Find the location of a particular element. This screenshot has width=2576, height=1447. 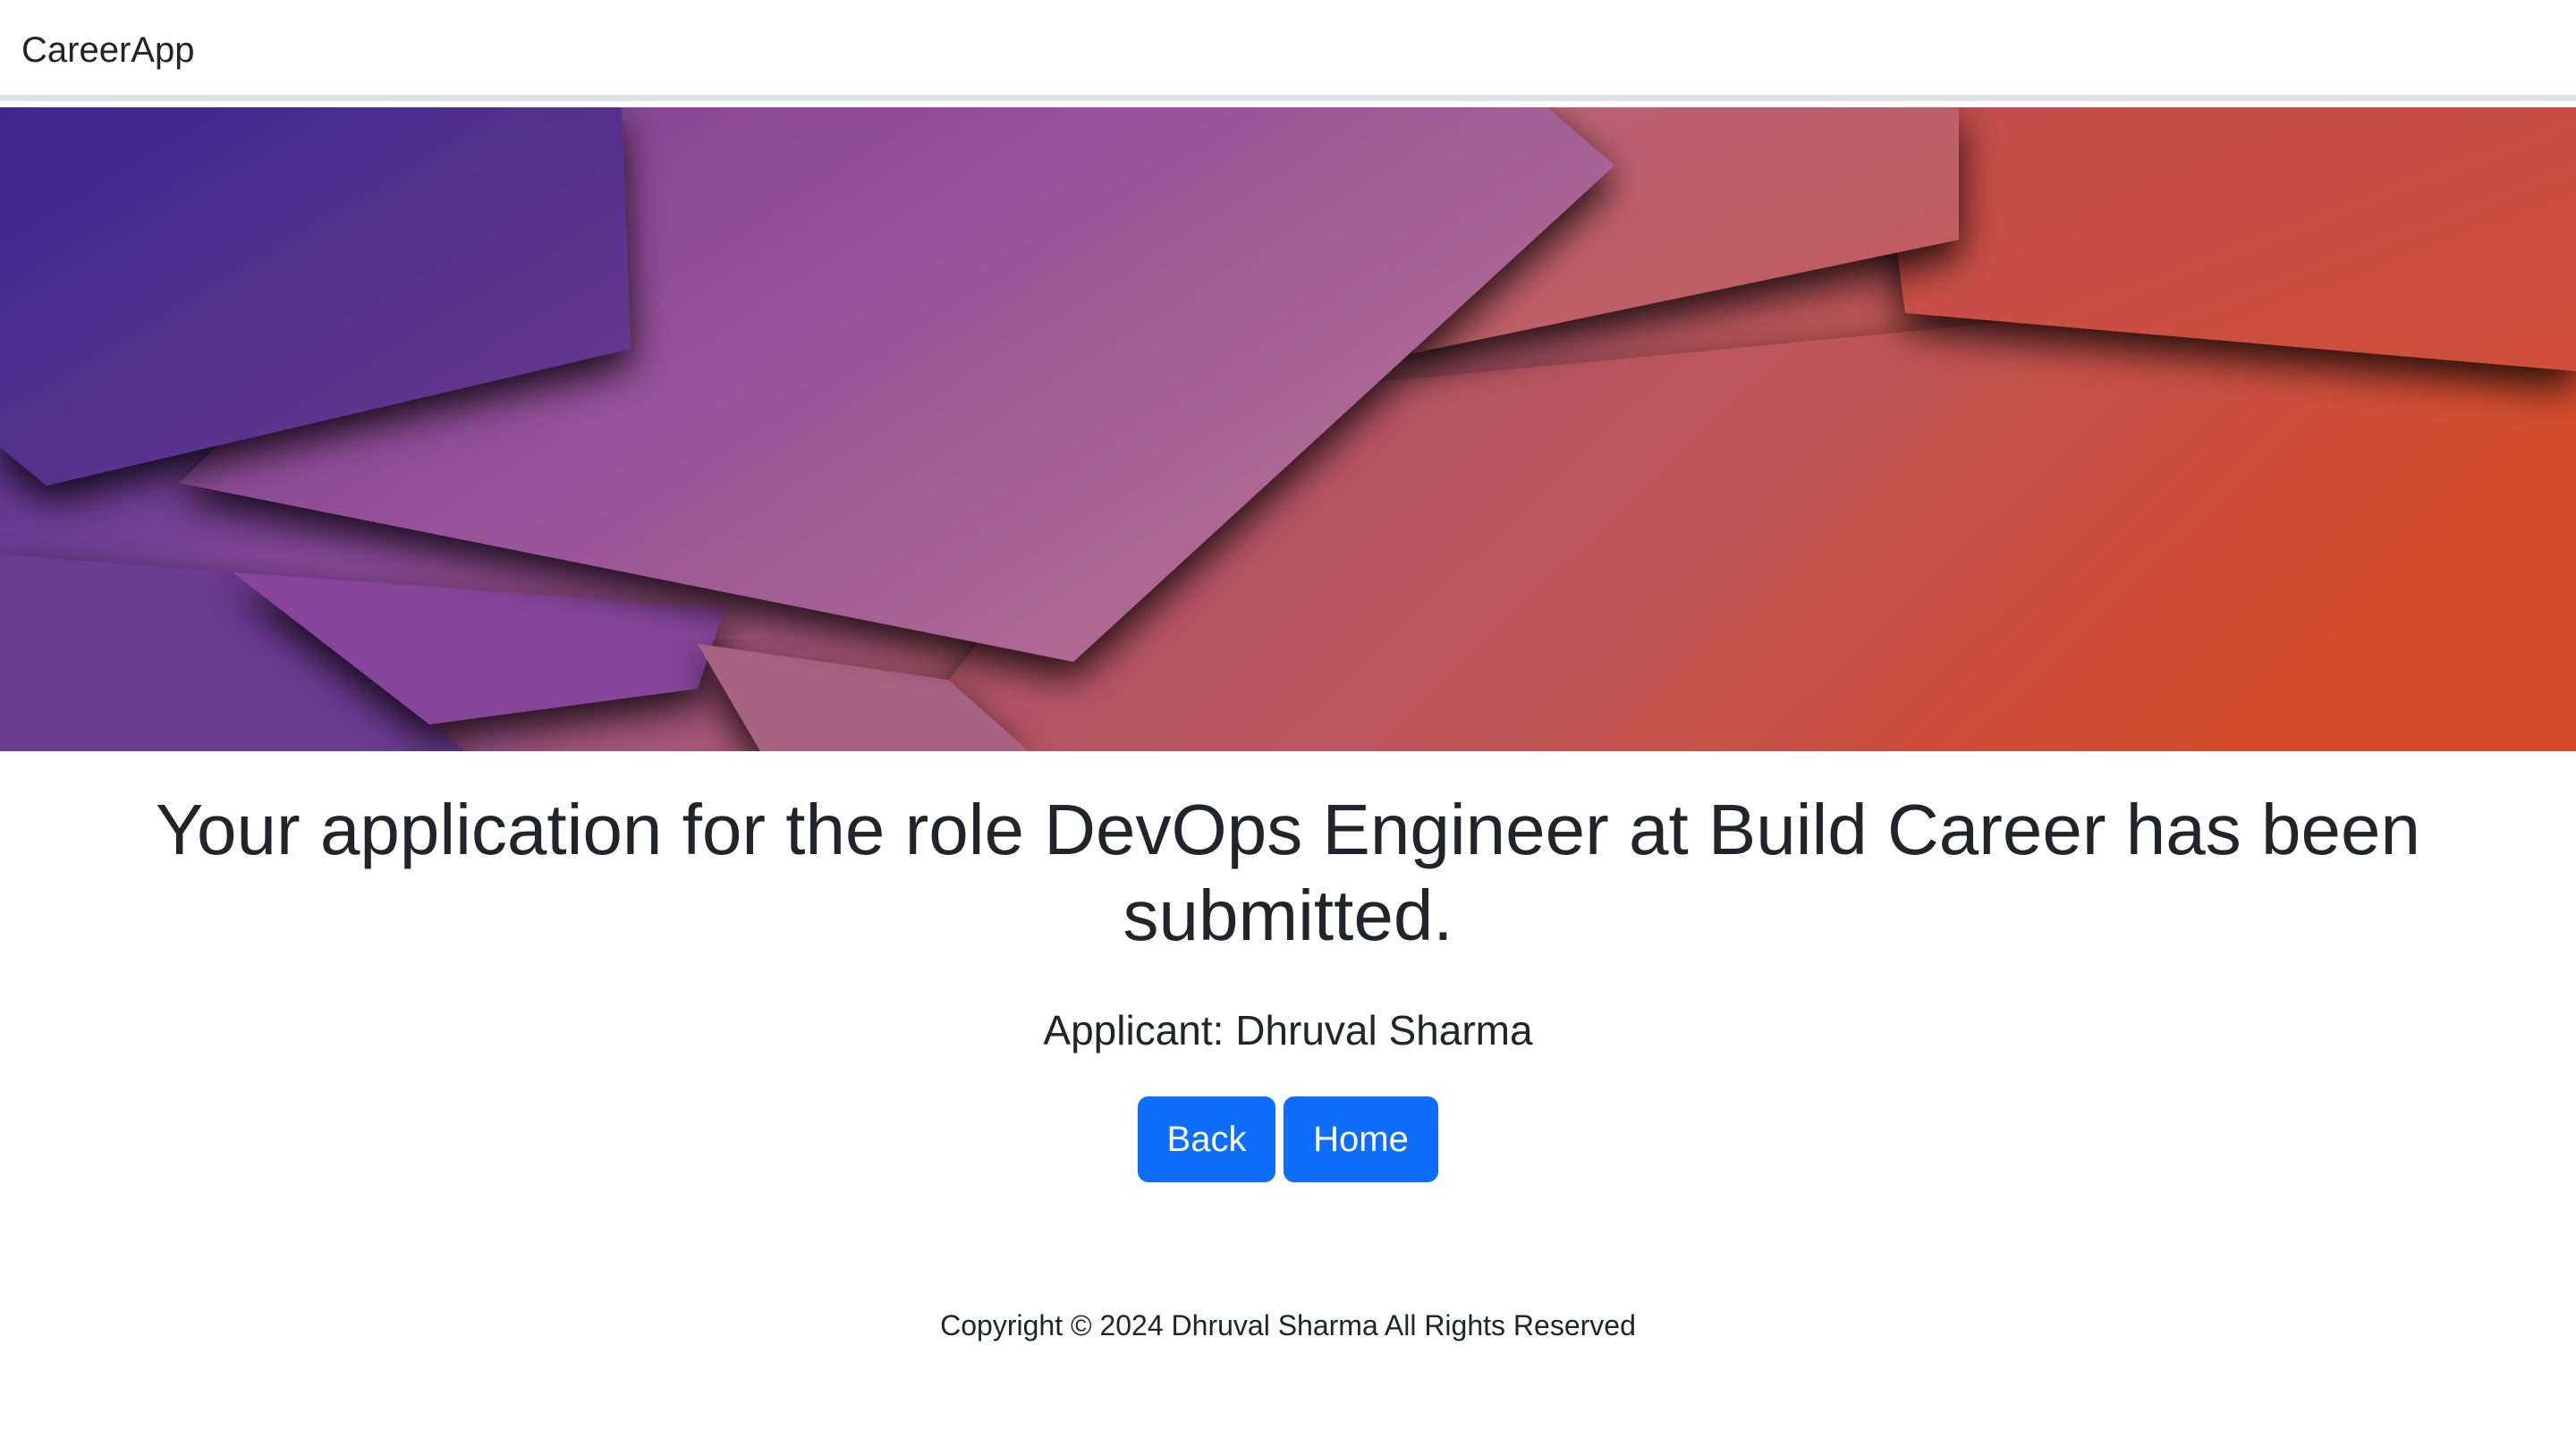

brand-link: CareerApp is located at coordinates (107, 50).